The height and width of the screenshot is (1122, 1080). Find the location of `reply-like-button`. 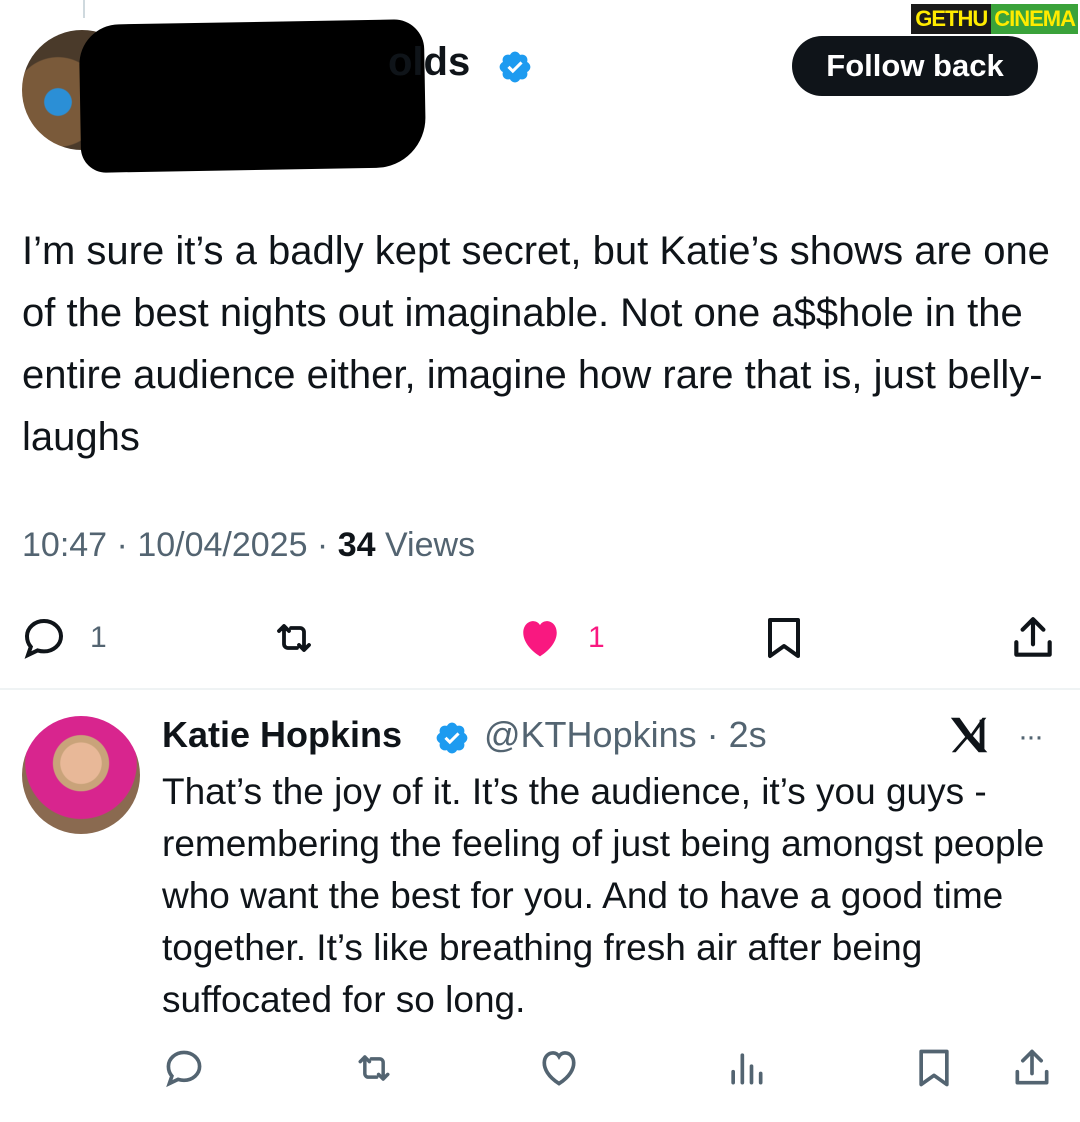

reply-like-button is located at coordinates (559, 1068).